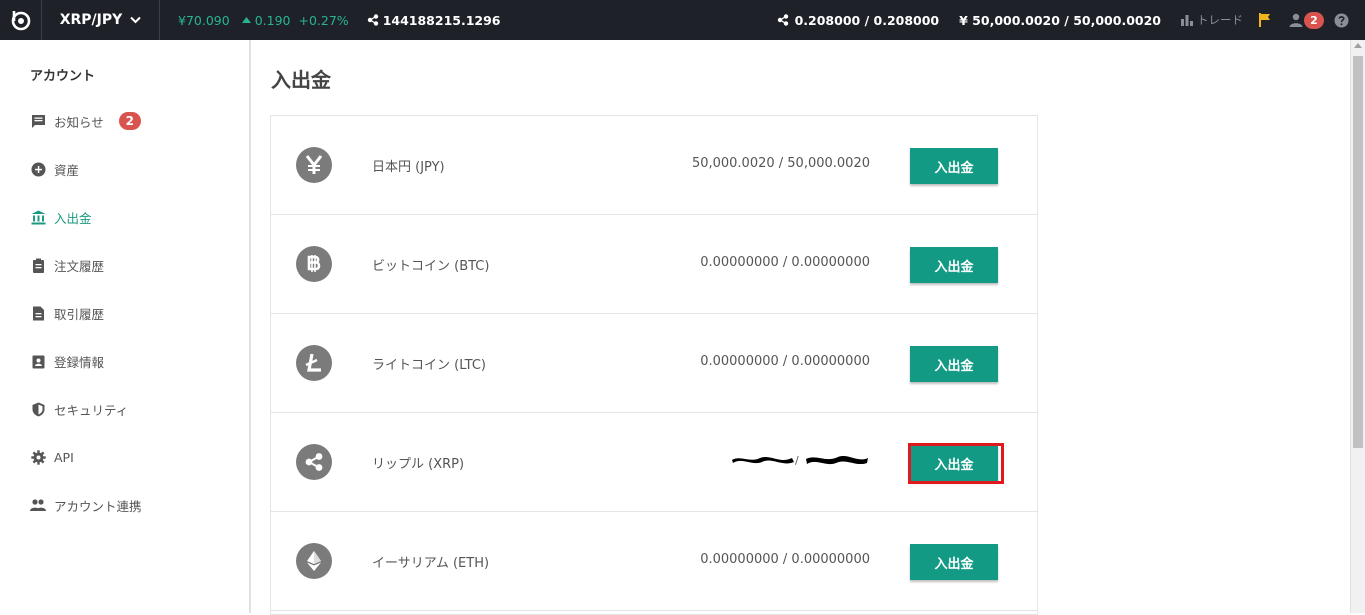 This screenshot has height=615, width=1365. I want to click on sidebar-item-label: セキュリティ, so click(91, 410).